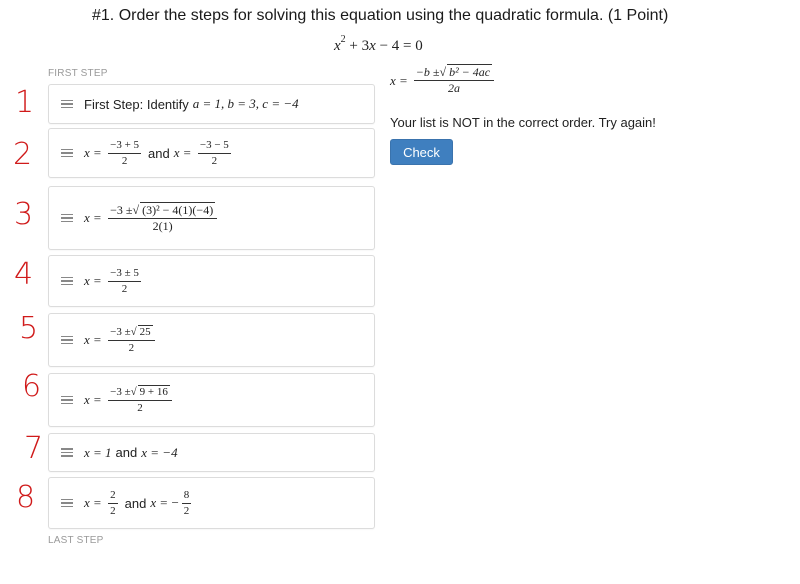 The width and height of the screenshot is (800, 584). What do you see at coordinates (24, 274) in the screenshot?
I see `handwritten-number: 4` at bounding box center [24, 274].